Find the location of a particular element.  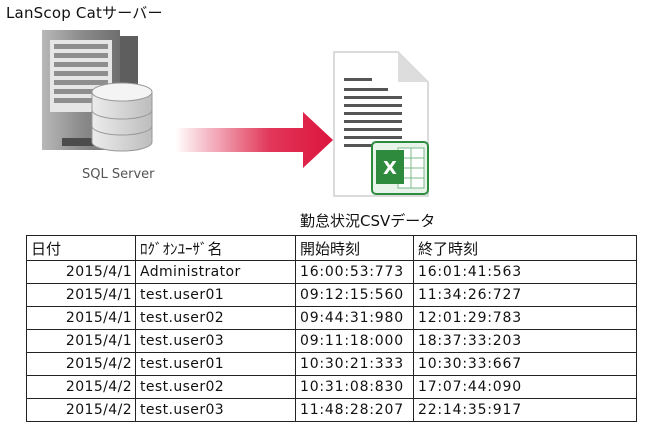

cell-user: Administrator is located at coordinates (215, 272).